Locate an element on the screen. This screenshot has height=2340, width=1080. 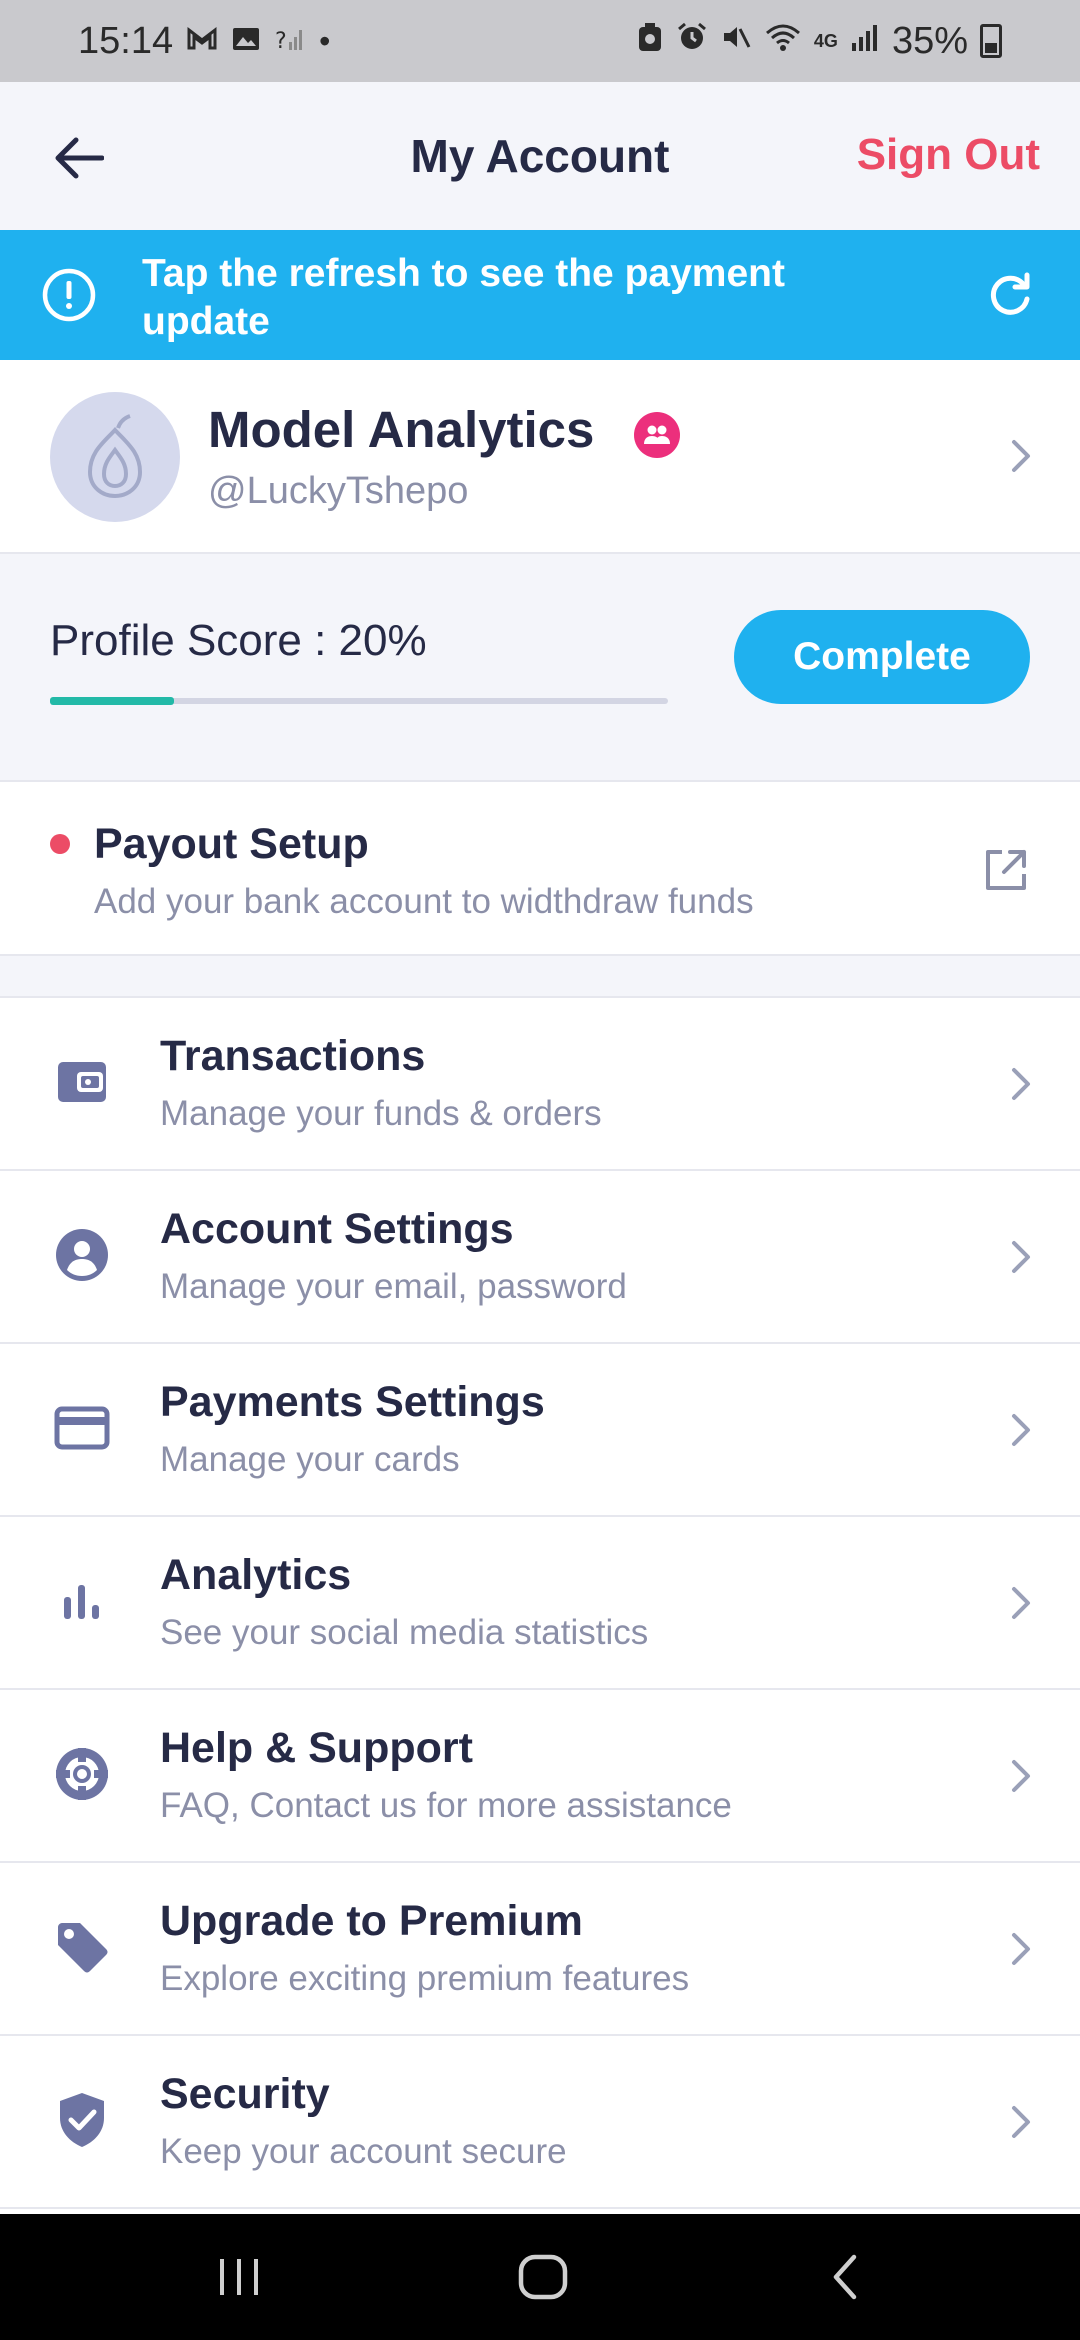
system-nav-bar is located at coordinates (540, 2277).